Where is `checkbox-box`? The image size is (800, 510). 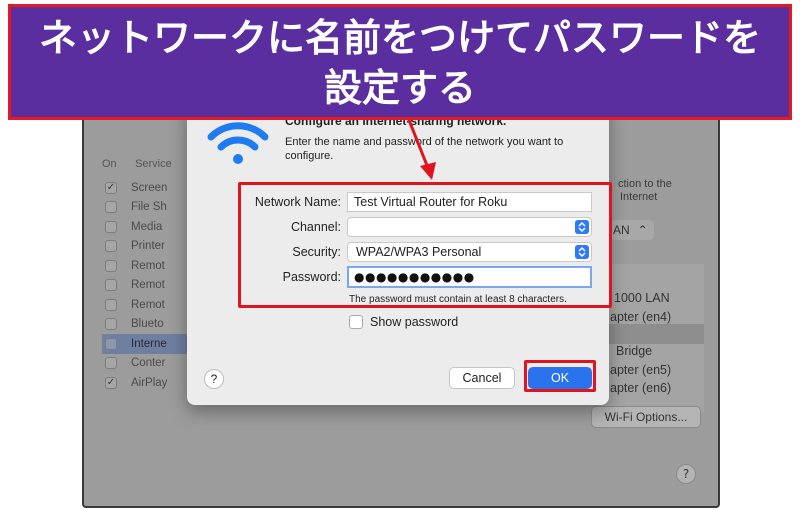 checkbox-box is located at coordinates (356, 322).